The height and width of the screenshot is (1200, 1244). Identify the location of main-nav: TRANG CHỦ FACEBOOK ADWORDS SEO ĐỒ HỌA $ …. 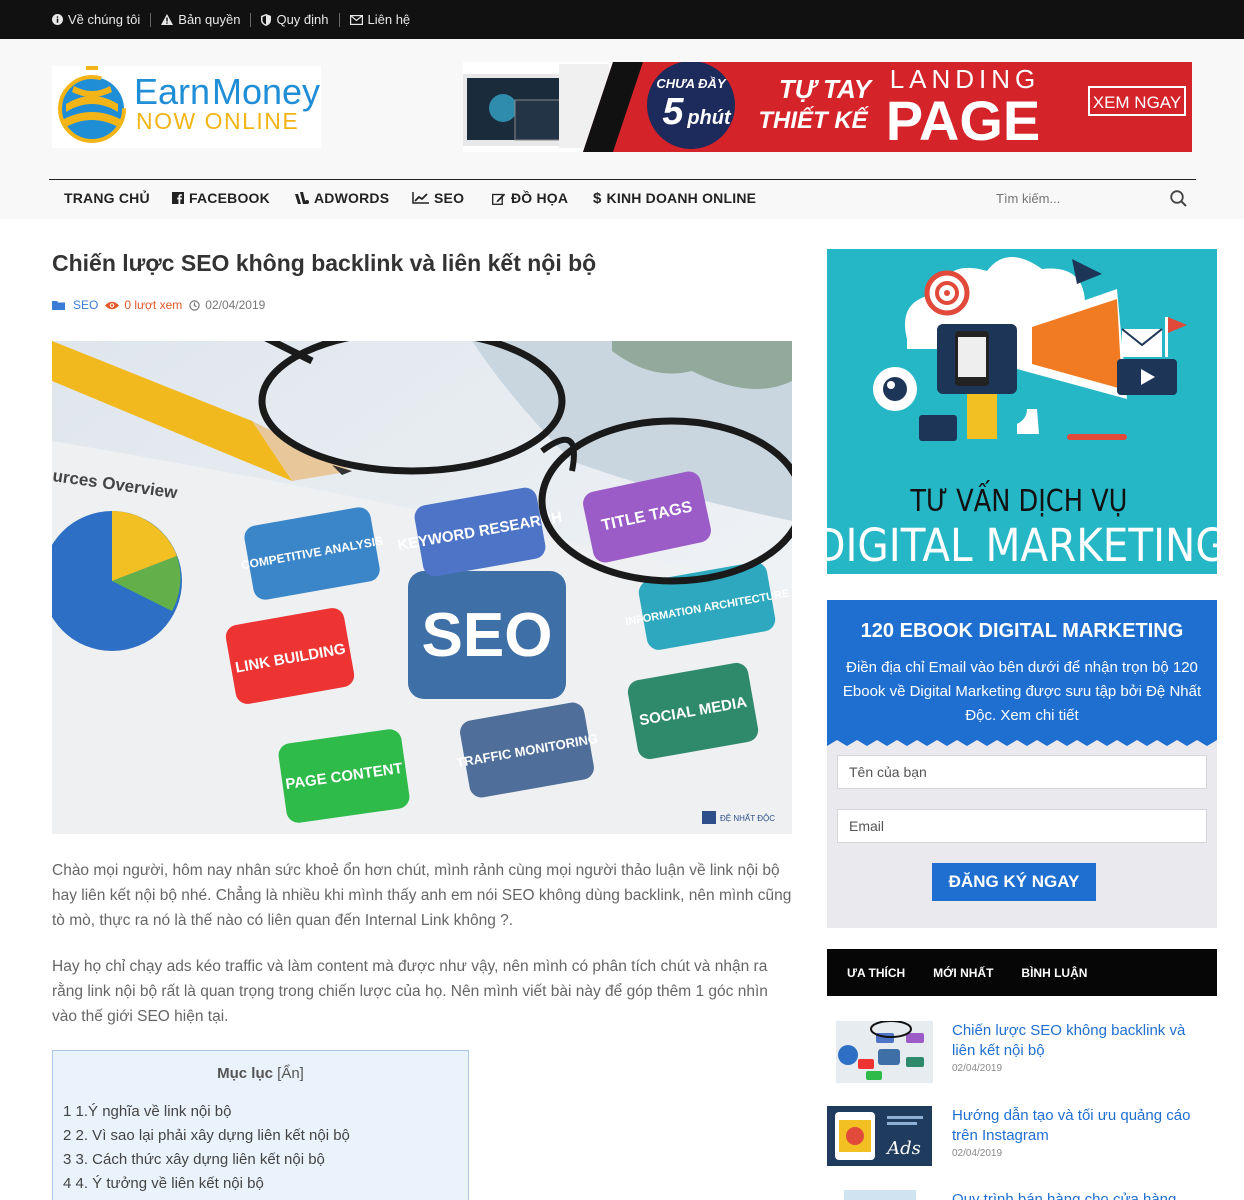
(622, 199).